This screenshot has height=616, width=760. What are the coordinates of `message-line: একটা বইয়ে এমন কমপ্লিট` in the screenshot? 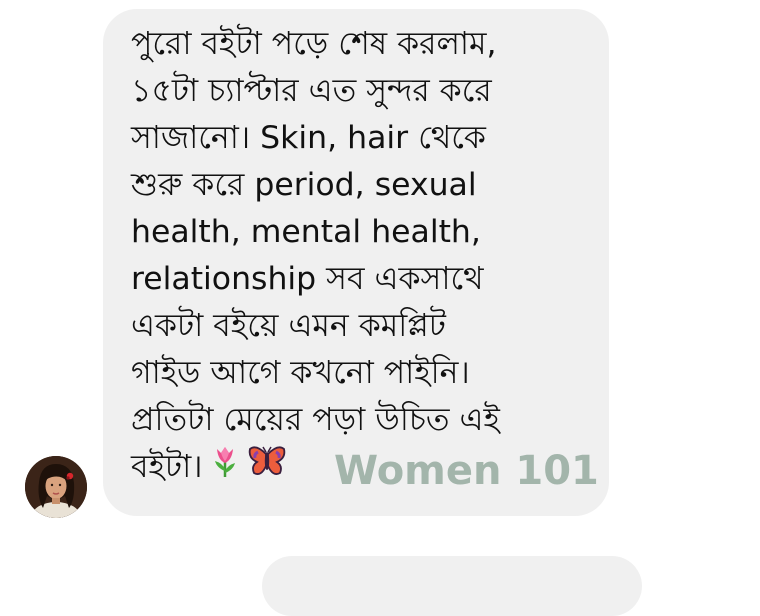 It's located at (288, 326).